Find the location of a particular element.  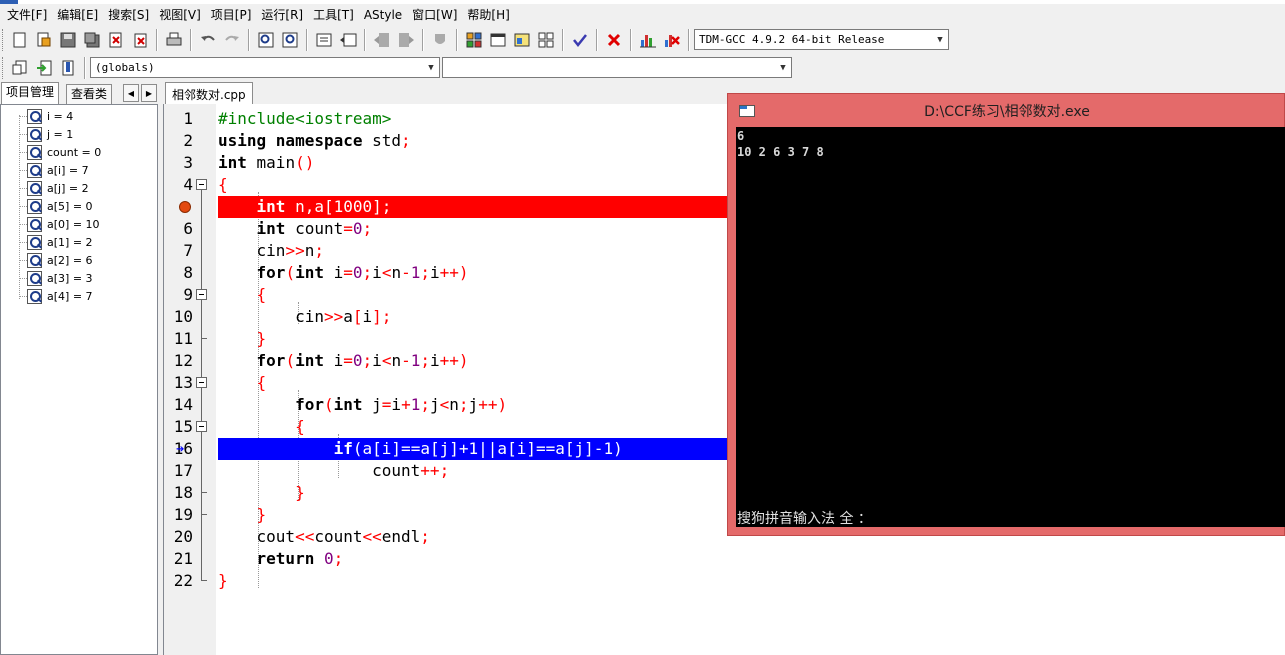

symbol-select: ▼ is located at coordinates (617, 67).